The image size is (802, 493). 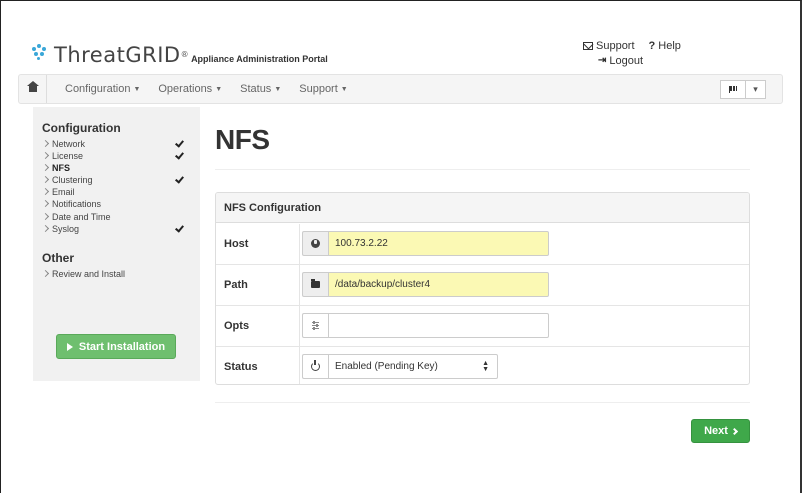 I want to click on flag-icon, so click(x=733, y=89).